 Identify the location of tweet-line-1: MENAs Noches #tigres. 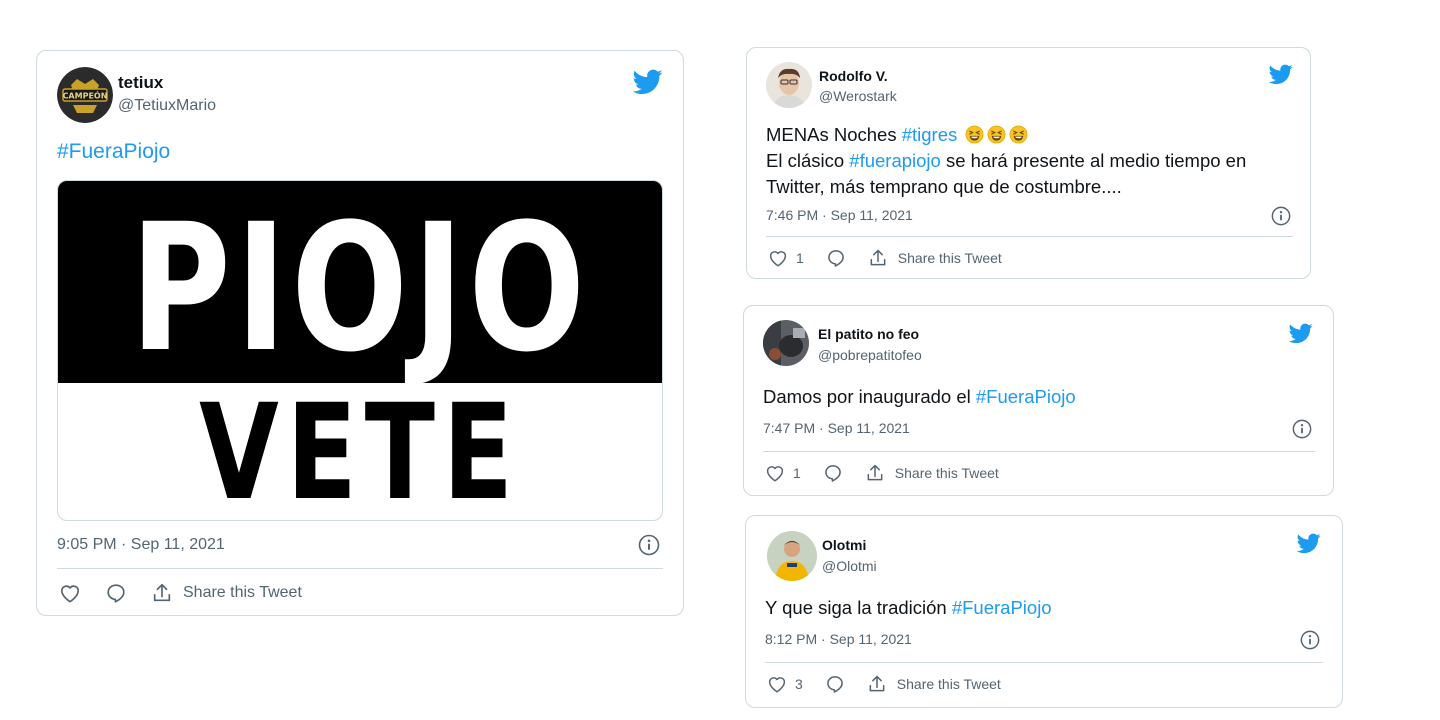
(1006, 135).